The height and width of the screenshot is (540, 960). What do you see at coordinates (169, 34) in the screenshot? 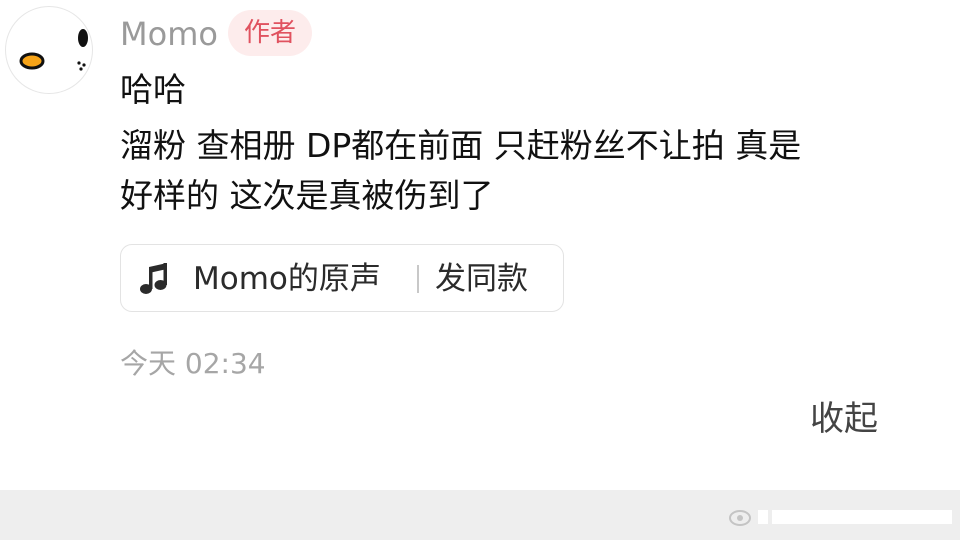
I see `username: Momo` at bounding box center [169, 34].